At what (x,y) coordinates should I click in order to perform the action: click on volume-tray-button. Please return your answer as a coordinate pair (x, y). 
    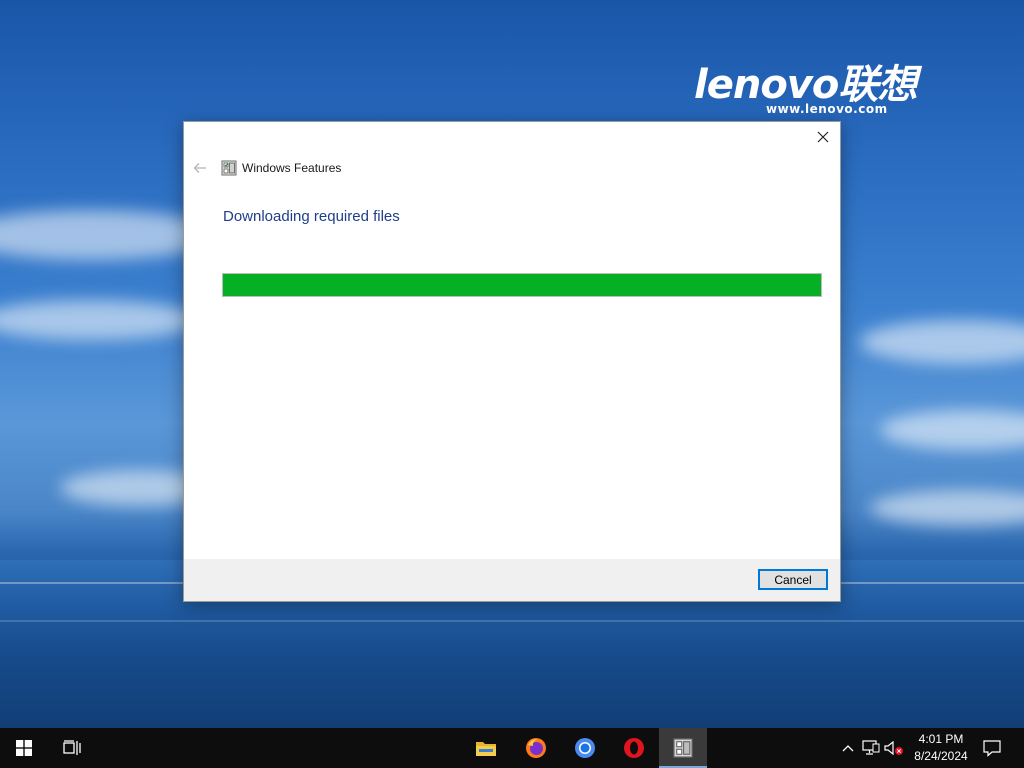
    Looking at the image, I should click on (894, 748).